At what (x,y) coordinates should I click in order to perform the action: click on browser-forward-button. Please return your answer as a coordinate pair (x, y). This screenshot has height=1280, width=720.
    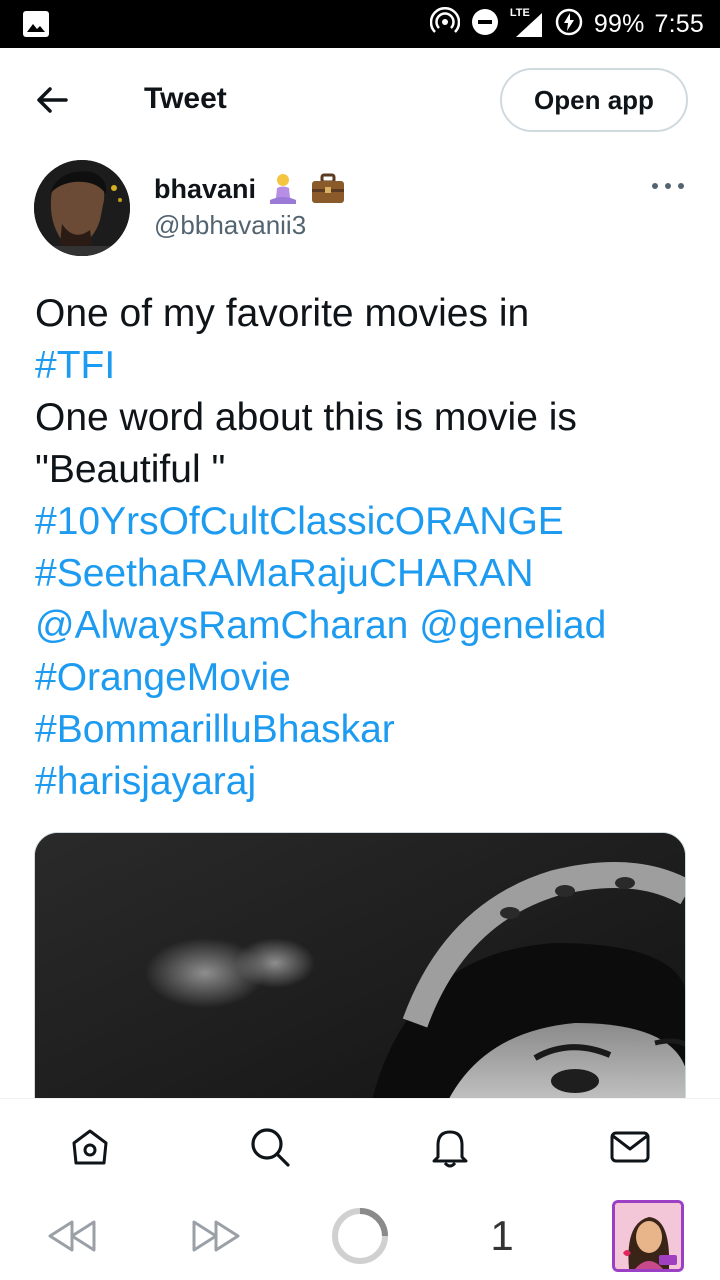
    Looking at the image, I should click on (216, 1236).